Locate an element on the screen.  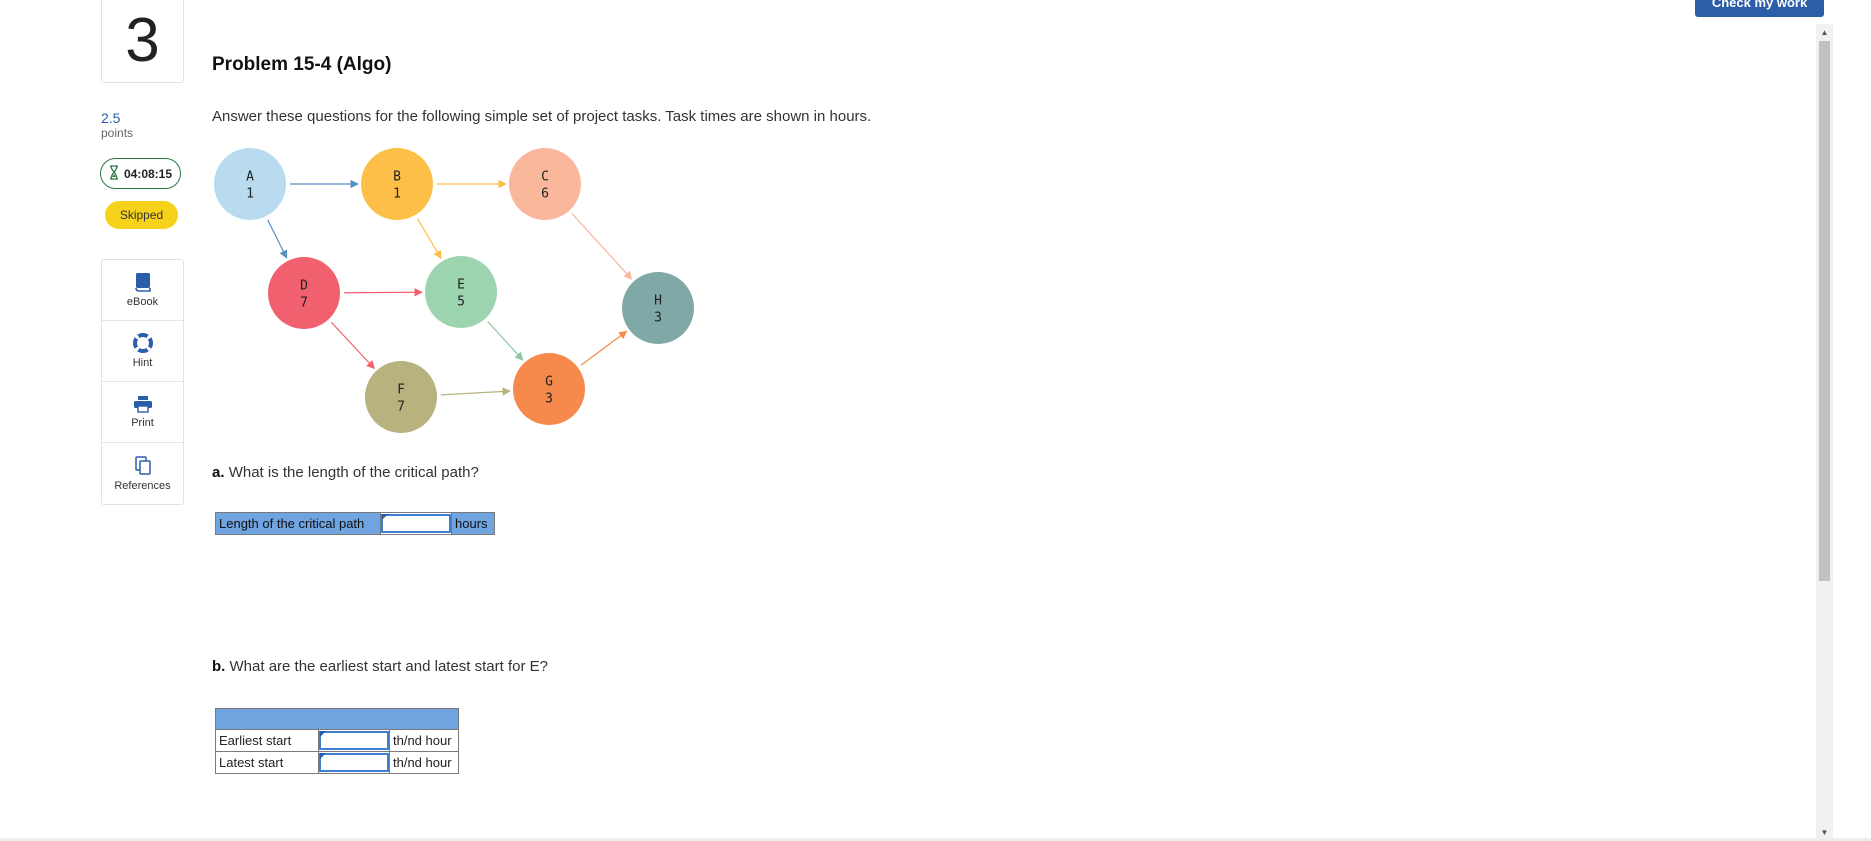
edge-G-H is located at coordinates (604, 348).